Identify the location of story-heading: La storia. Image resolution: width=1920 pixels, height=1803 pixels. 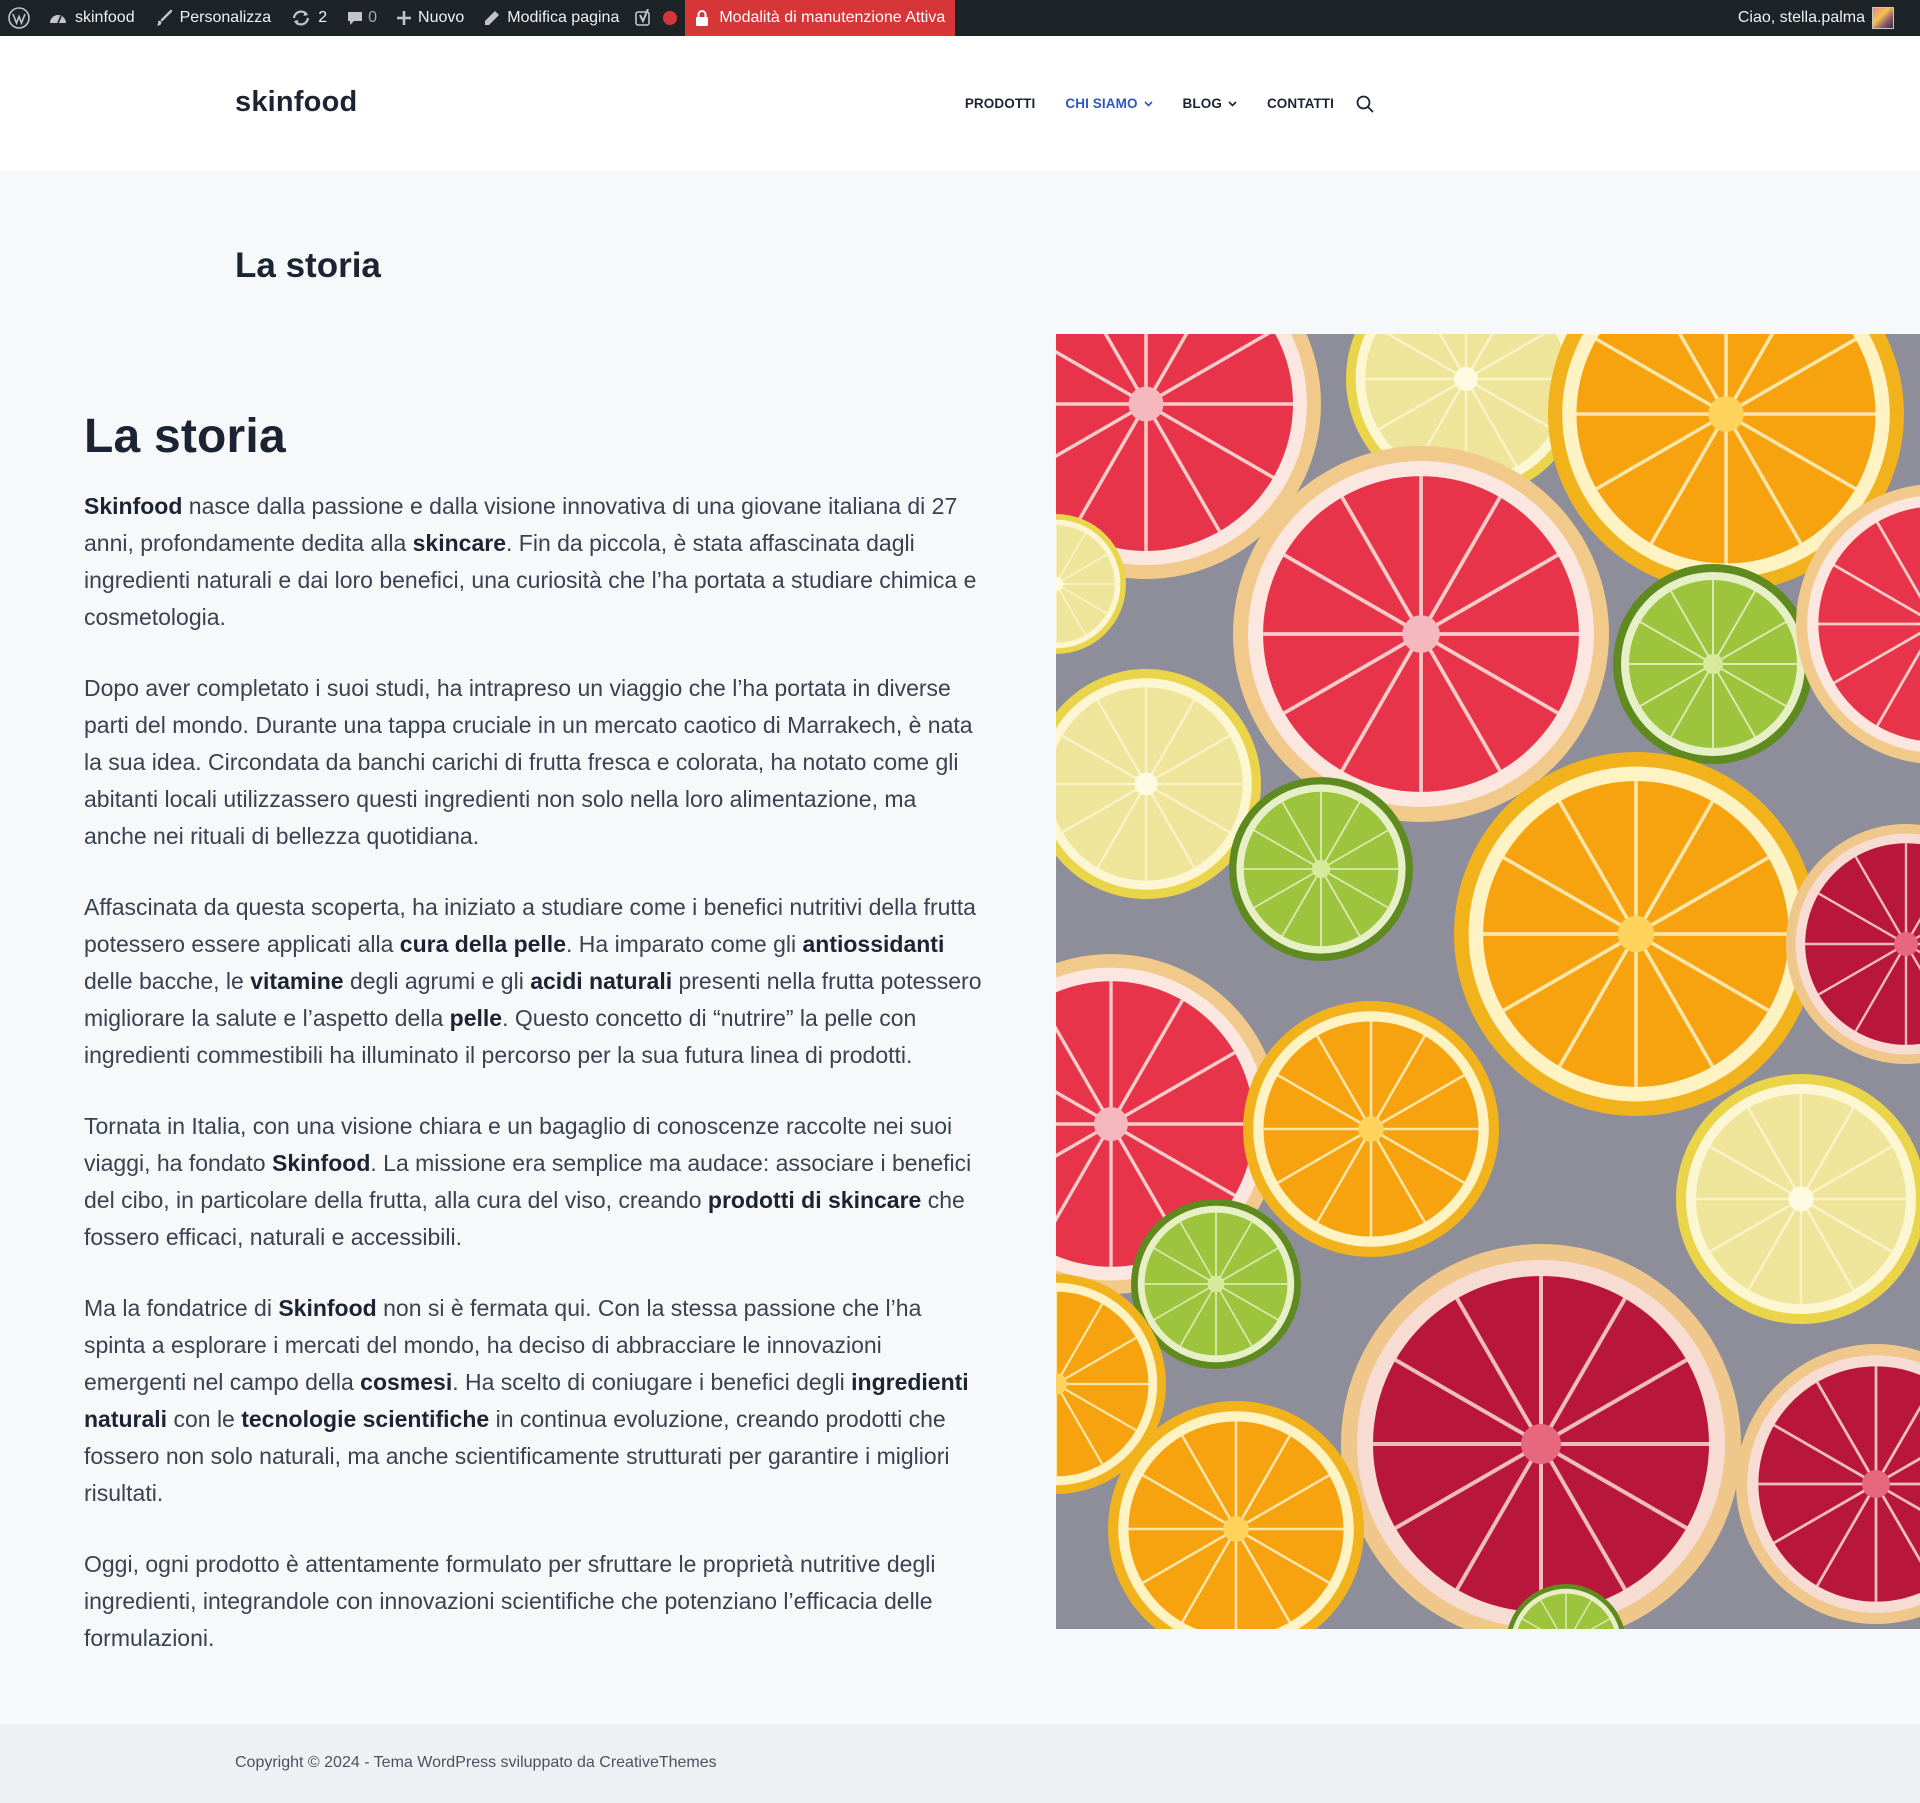
(185, 436).